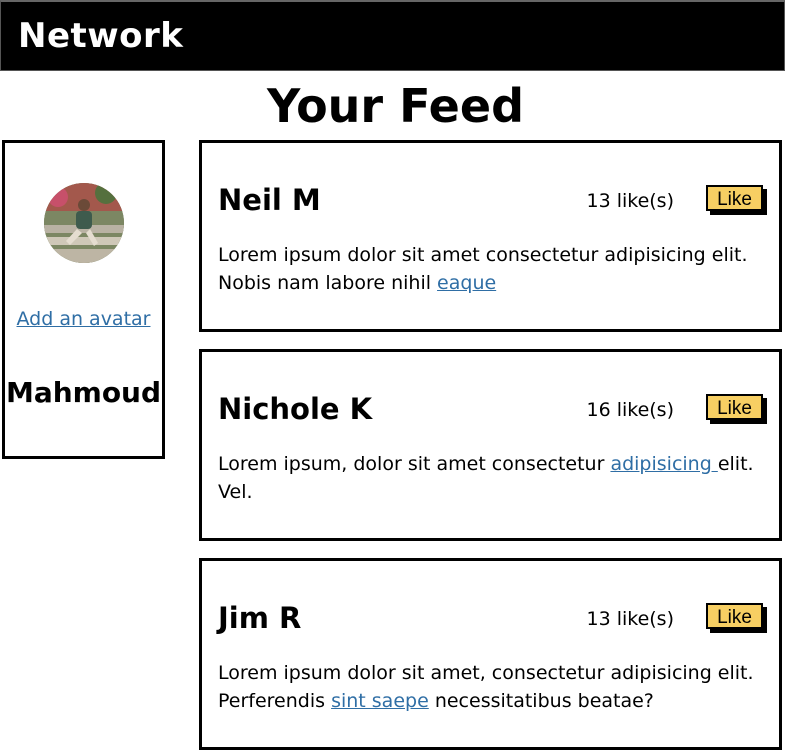 This screenshot has width=785, height=751. Describe the element at coordinates (380, 701) in the screenshot. I see `post-link: sint saepe` at that location.